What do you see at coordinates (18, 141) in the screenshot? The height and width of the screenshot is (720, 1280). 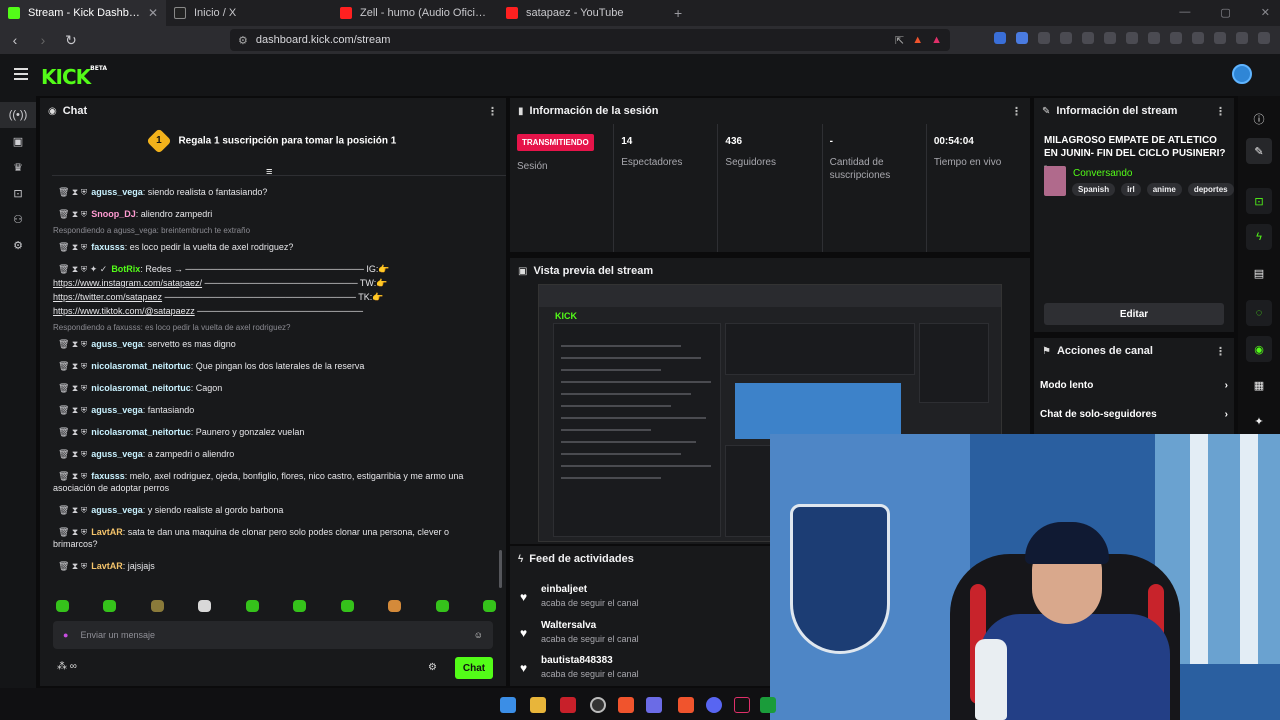 I see `dashboard-icon: ▣` at bounding box center [18, 141].